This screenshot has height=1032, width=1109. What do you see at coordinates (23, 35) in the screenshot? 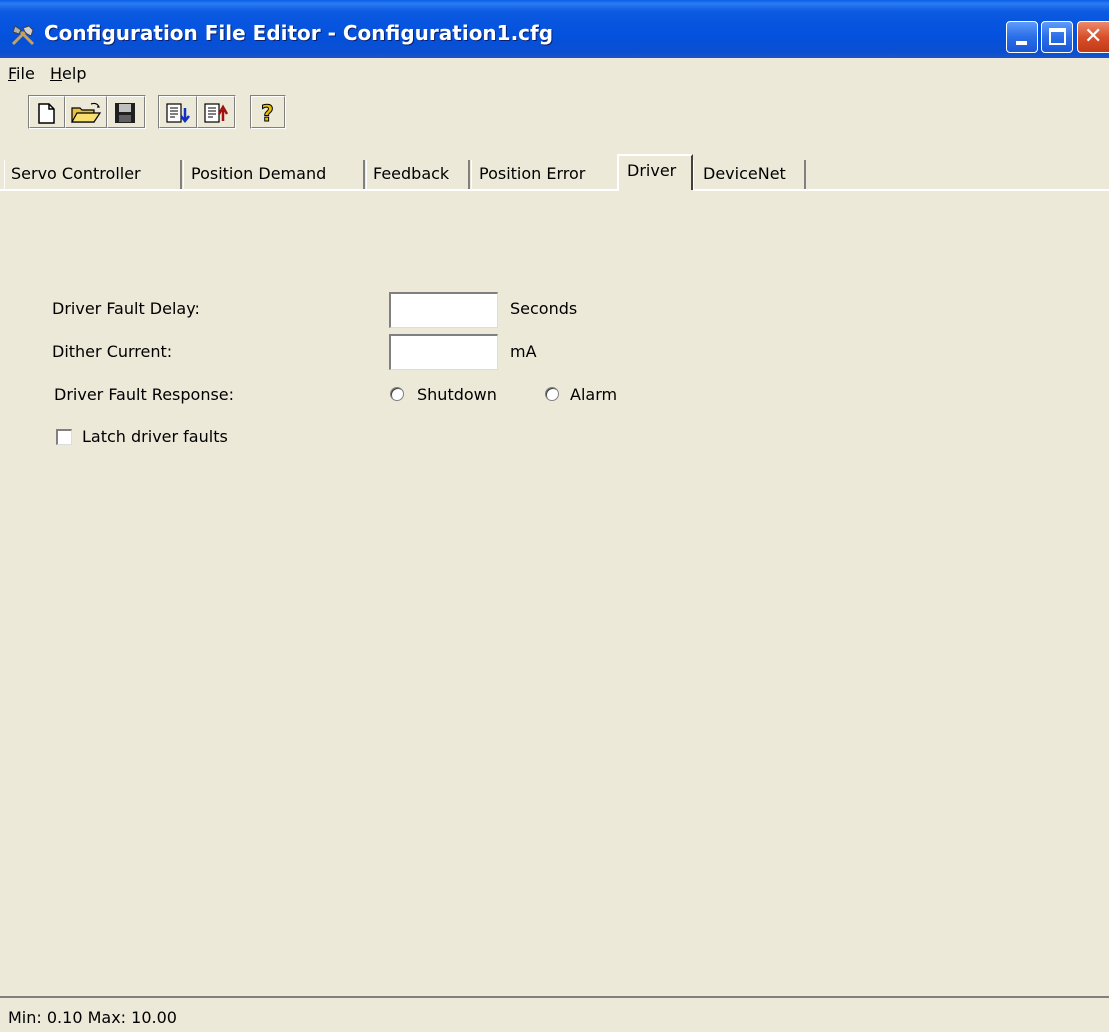
I see `tools-icon` at bounding box center [23, 35].